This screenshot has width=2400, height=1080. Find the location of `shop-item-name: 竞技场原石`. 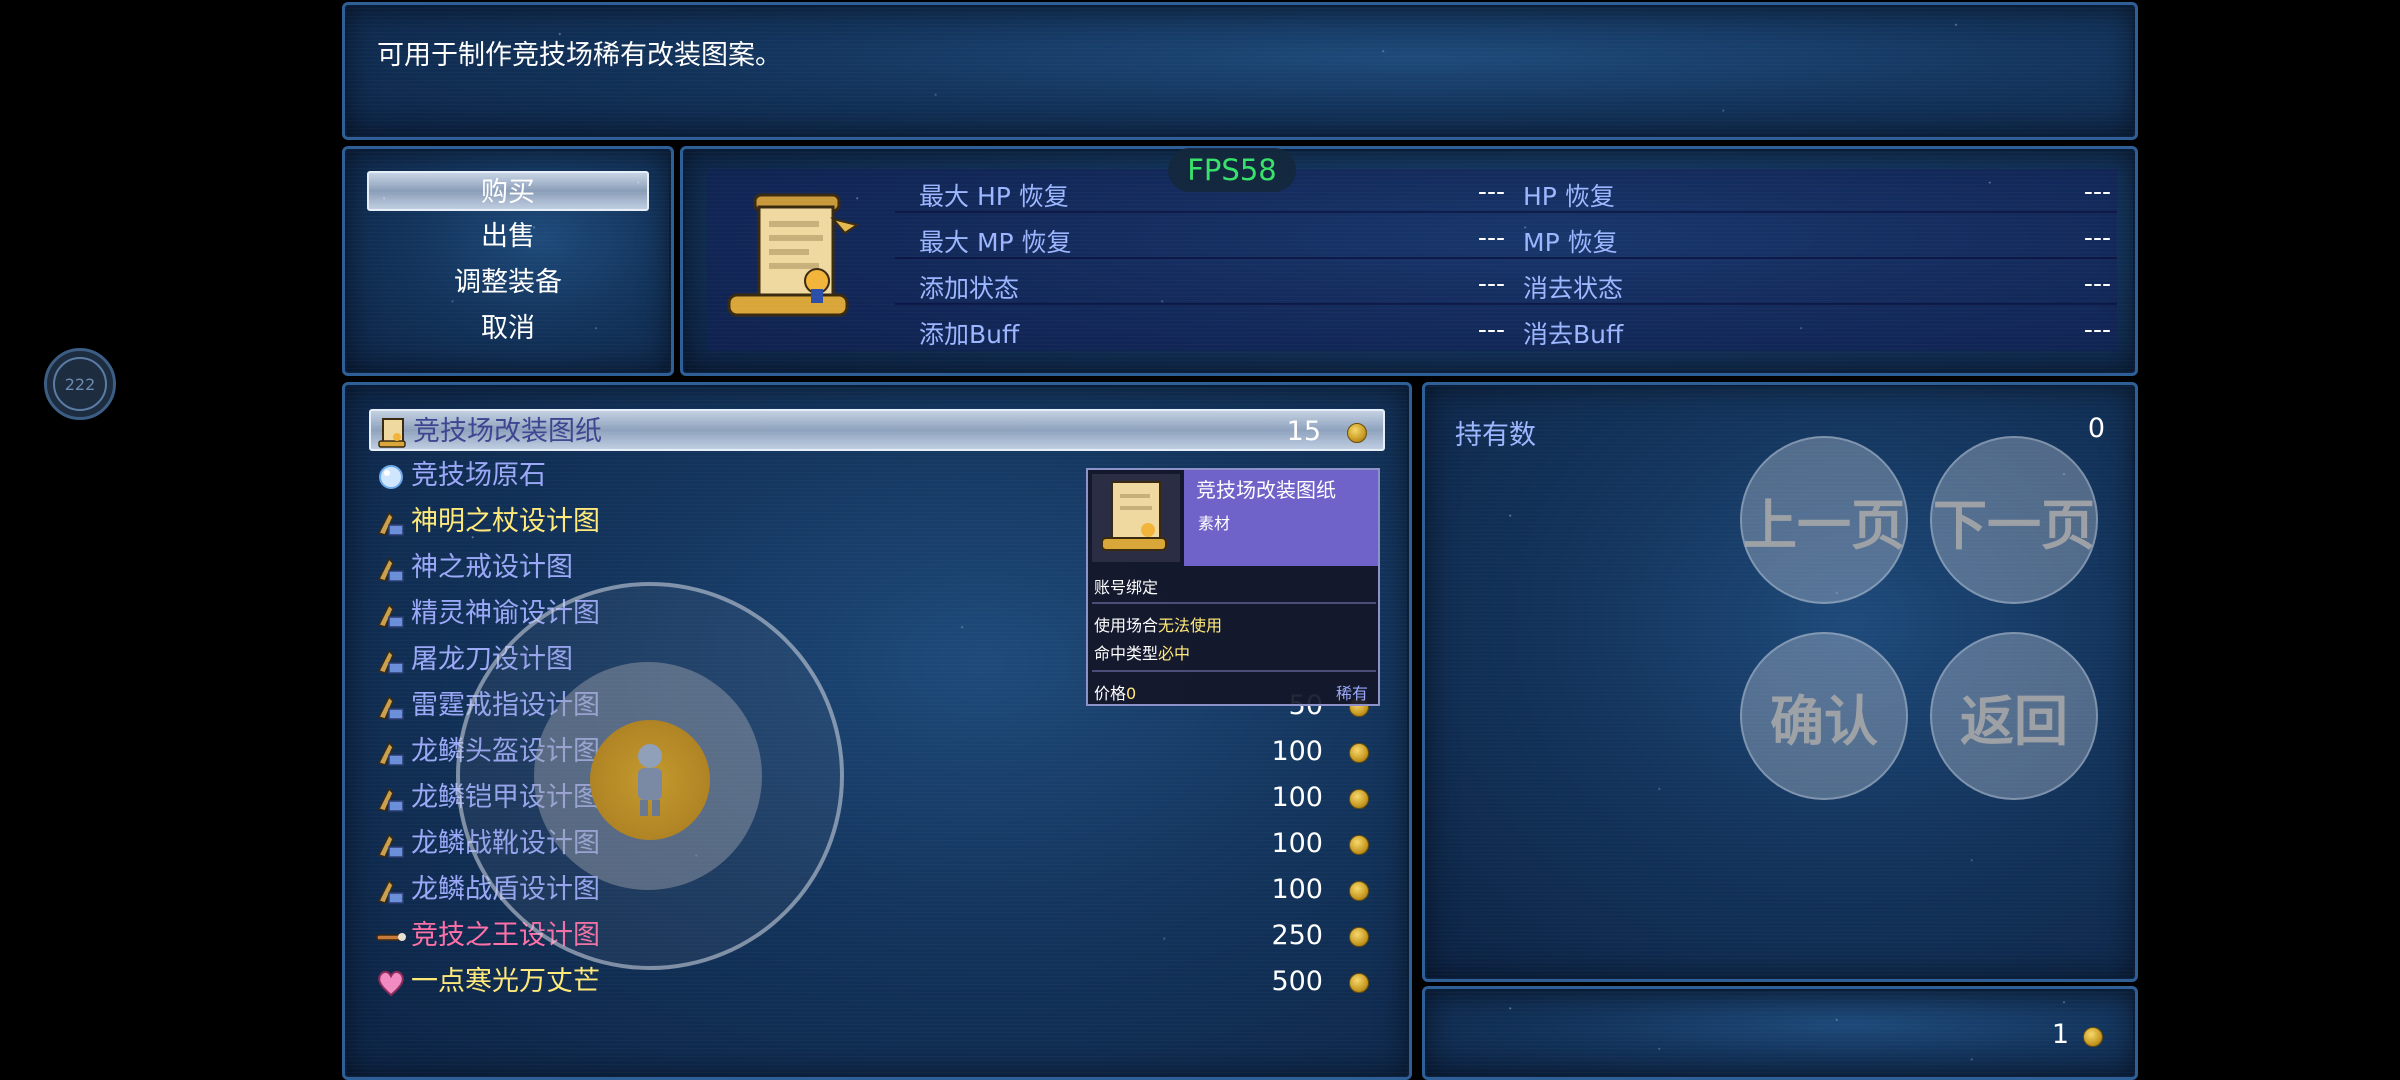

shop-item-name: 竞技场原石 is located at coordinates (478, 475).